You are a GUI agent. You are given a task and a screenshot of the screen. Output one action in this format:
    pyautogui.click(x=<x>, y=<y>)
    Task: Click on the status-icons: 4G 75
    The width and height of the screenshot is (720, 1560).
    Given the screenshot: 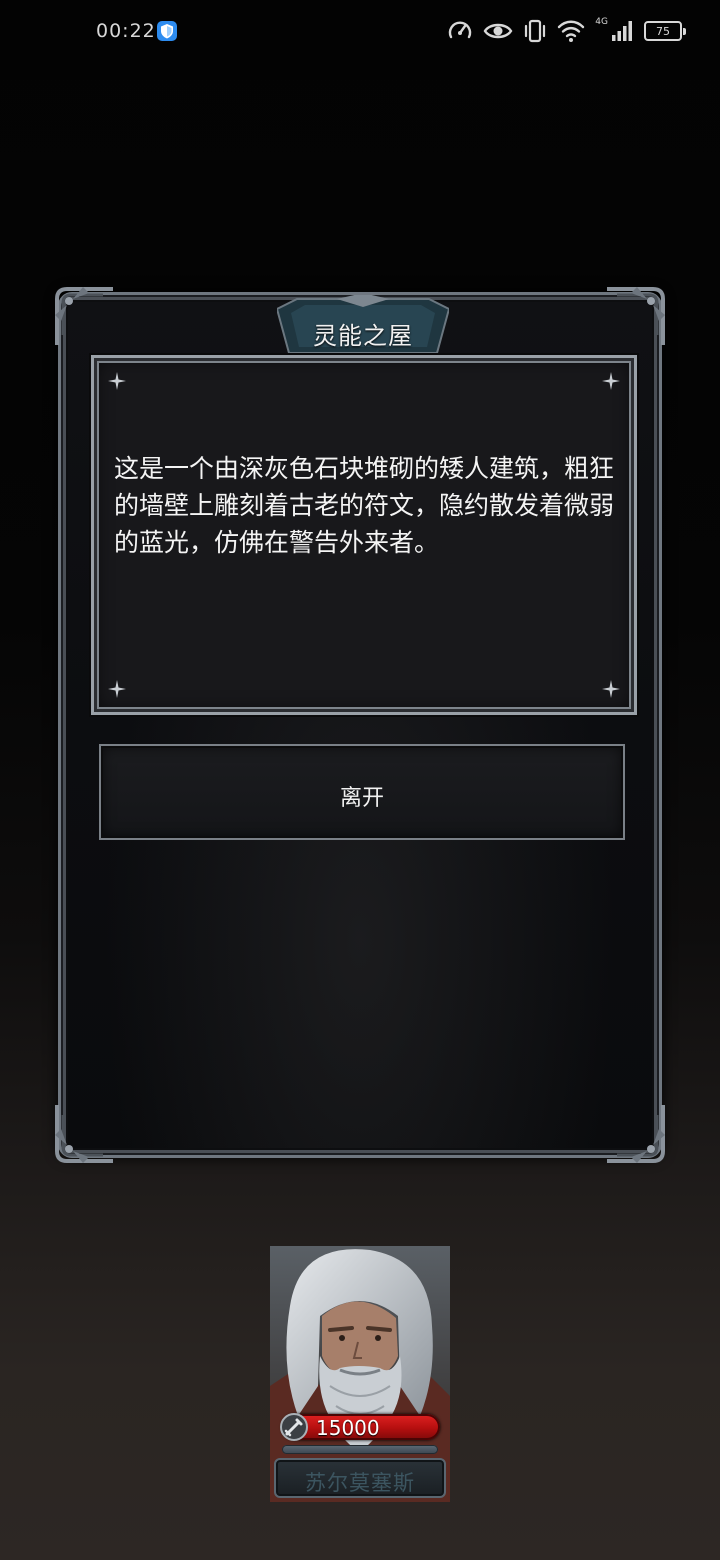 What is the action you would take?
    pyautogui.click(x=566, y=31)
    